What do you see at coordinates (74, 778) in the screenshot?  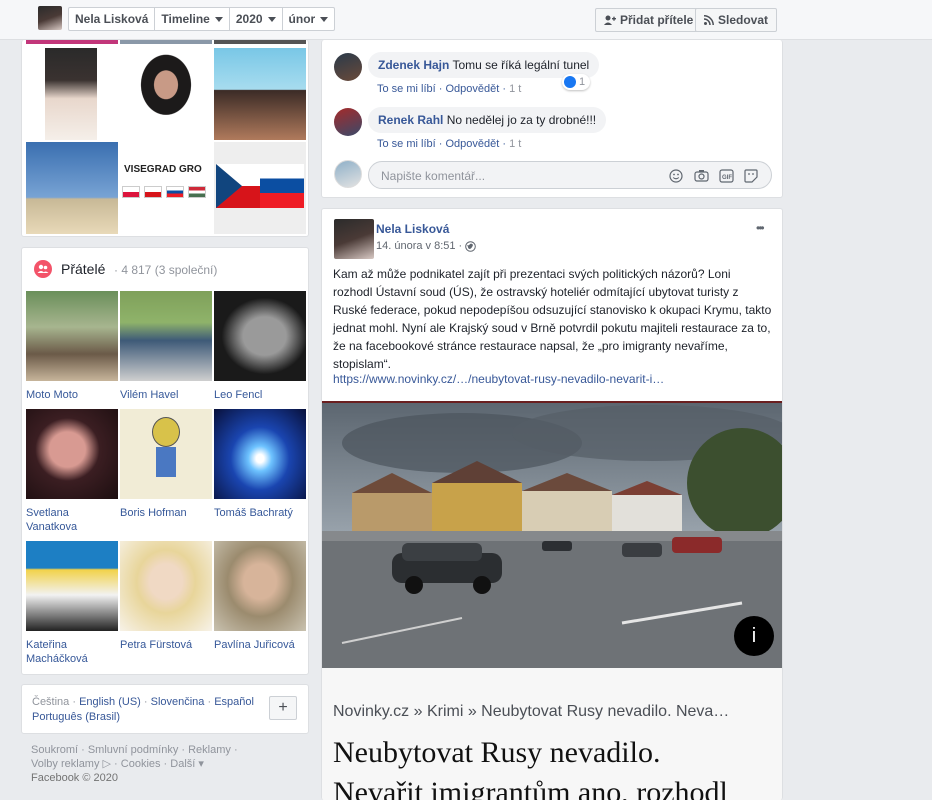 I see `footer-copyright: Facebook © 2020` at bounding box center [74, 778].